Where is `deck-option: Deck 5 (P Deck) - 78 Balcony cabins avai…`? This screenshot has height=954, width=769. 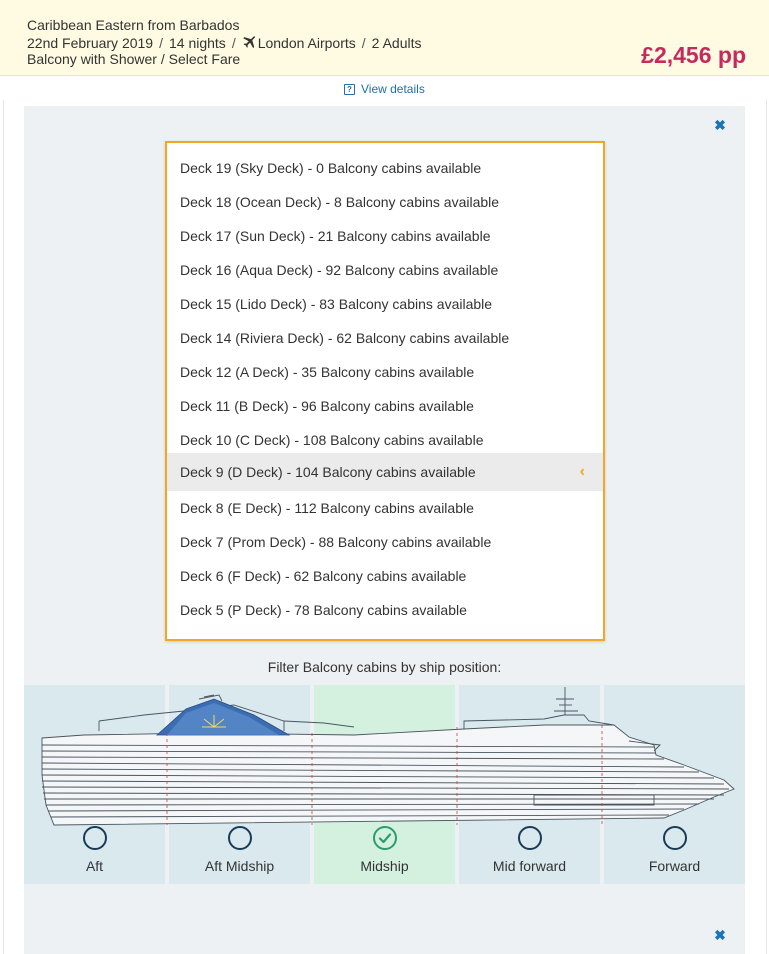 deck-option: Deck 5 (P Deck) - 78 Balcony cabins avai… is located at coordinates (385, 610).